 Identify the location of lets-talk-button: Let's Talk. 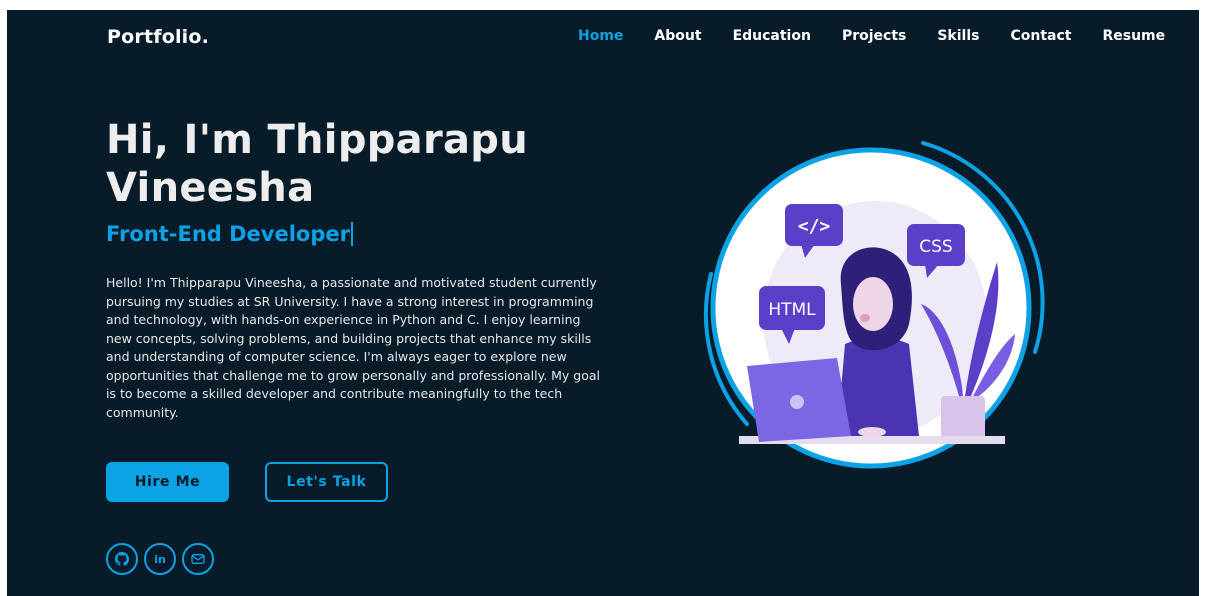
(326, 482).